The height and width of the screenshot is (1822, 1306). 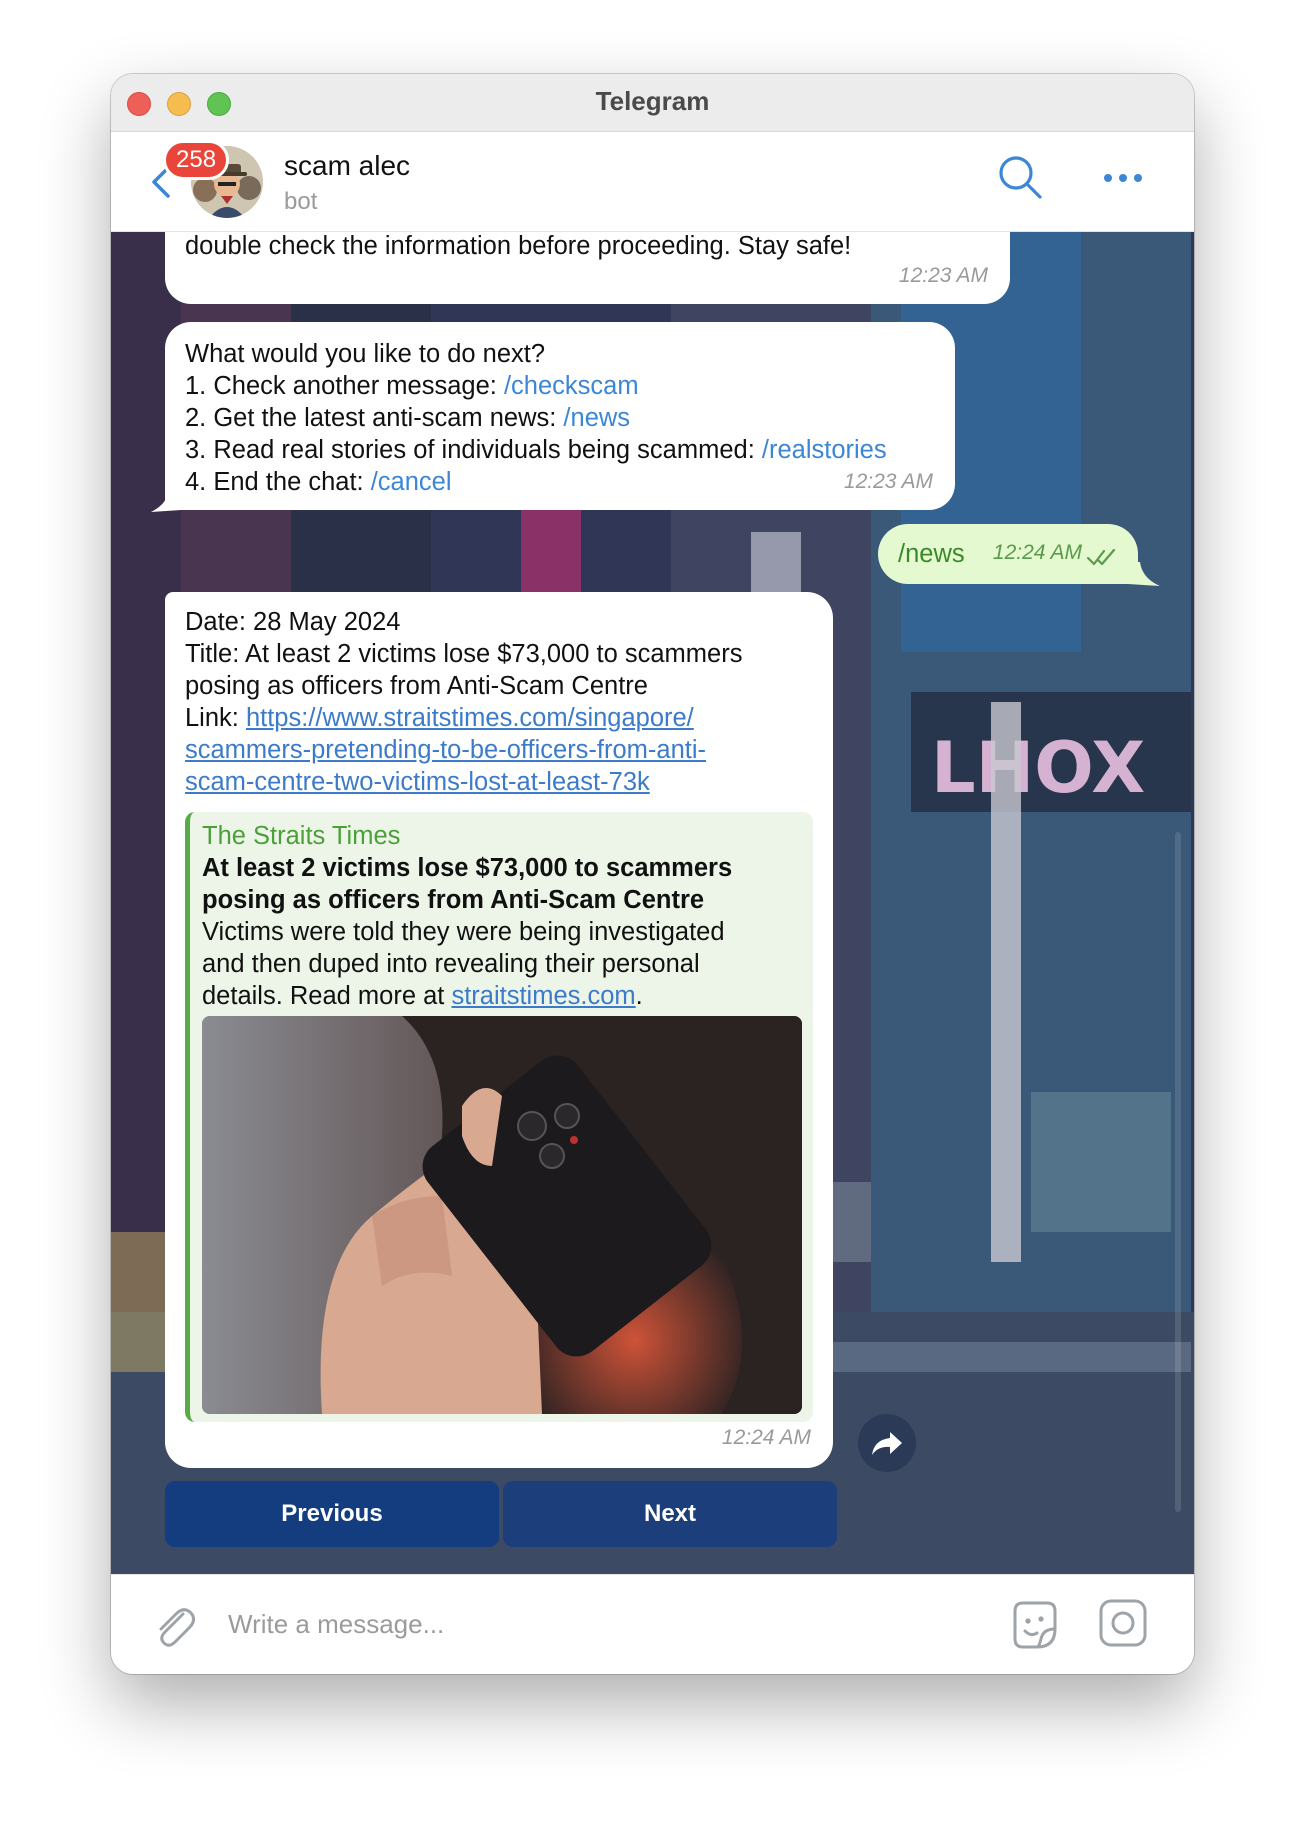 What do you see at coordinates (411, 482) in the screenshot?
I see `command-cancel-link: /cancel` at bounding box center [411, 482].